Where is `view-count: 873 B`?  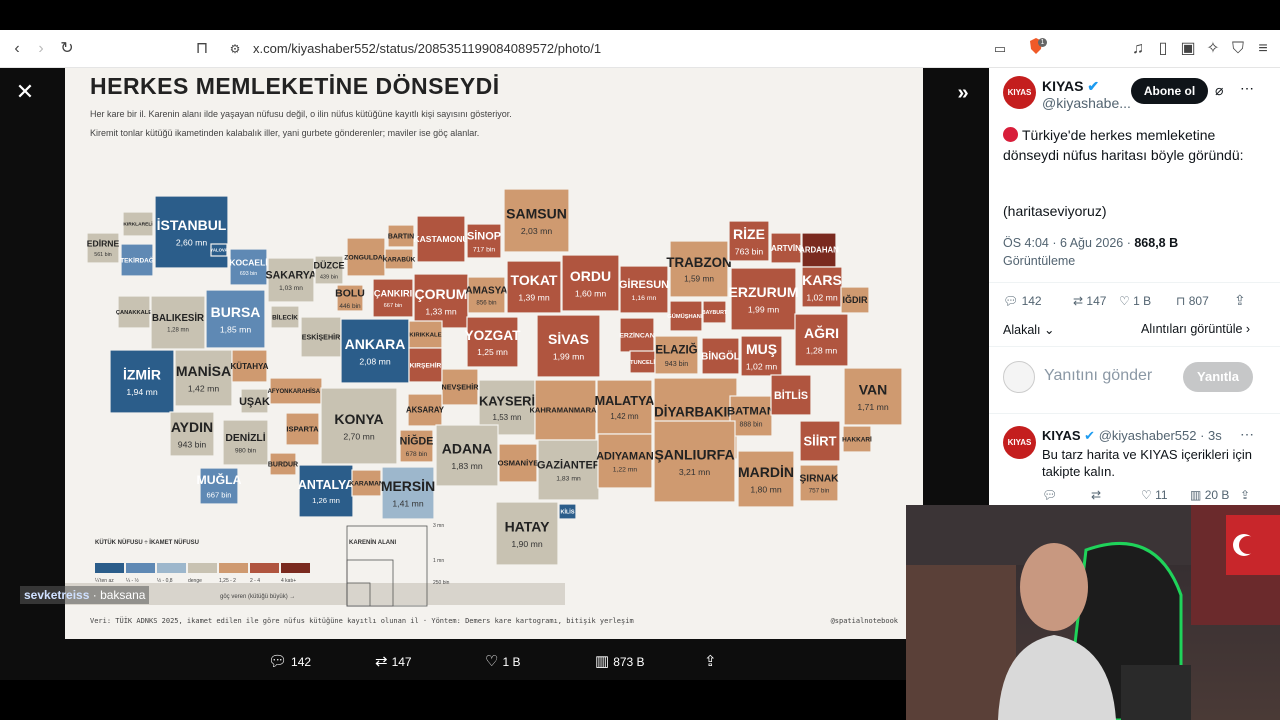
view-count: 873 B is located at coordinates (629, 662).